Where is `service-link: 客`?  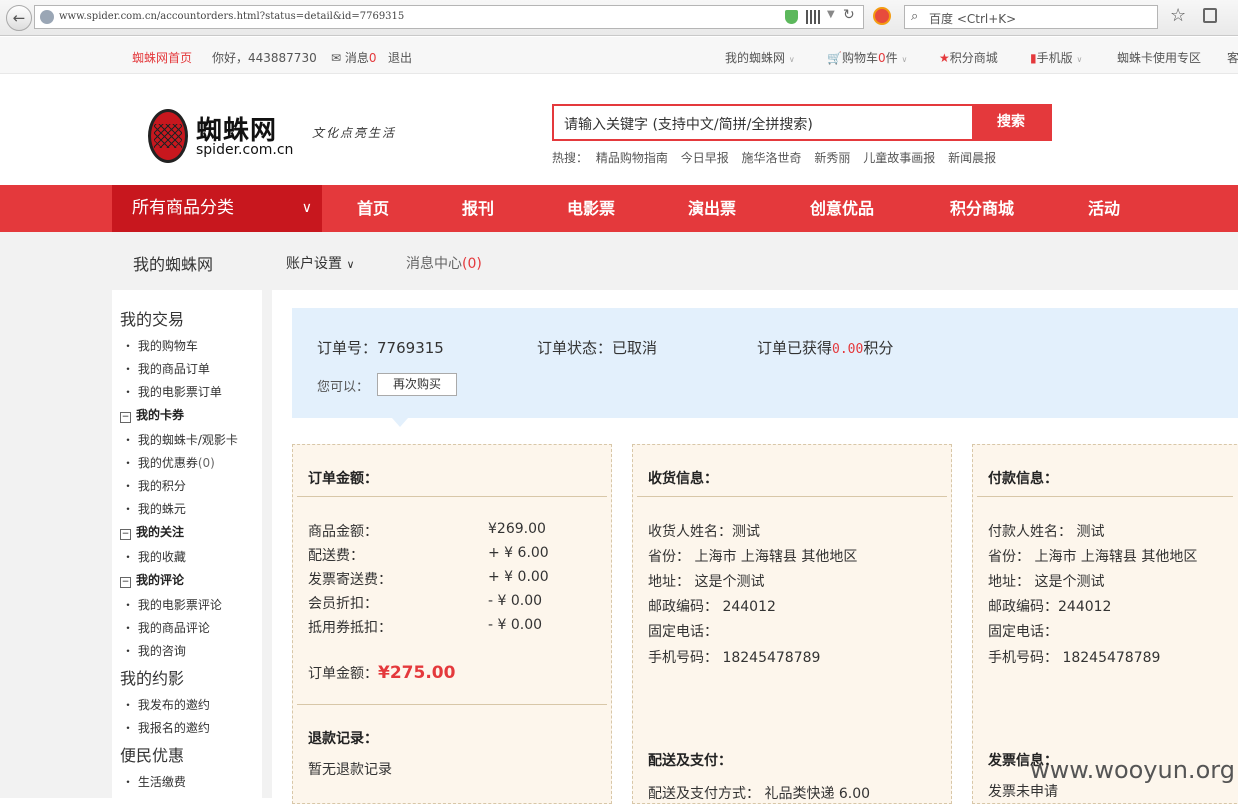 service-link: 客 is located at coordinates (1232, 57).